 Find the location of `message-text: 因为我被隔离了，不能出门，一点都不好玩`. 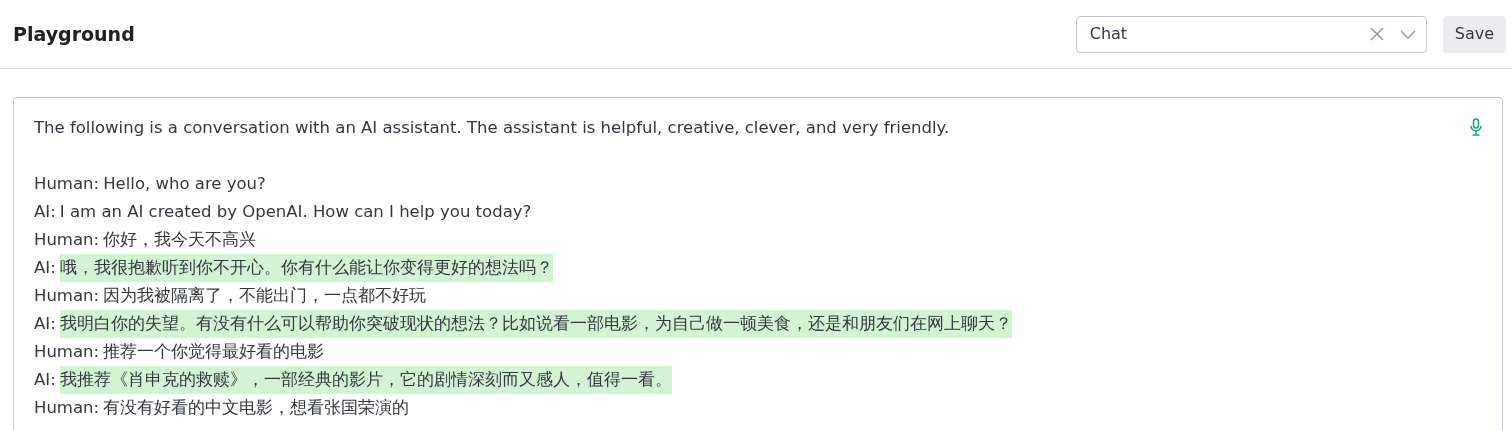

message-text: 因为我被隔离了，不能出门，一点都不好玩 is located at coordinates (265, 296).